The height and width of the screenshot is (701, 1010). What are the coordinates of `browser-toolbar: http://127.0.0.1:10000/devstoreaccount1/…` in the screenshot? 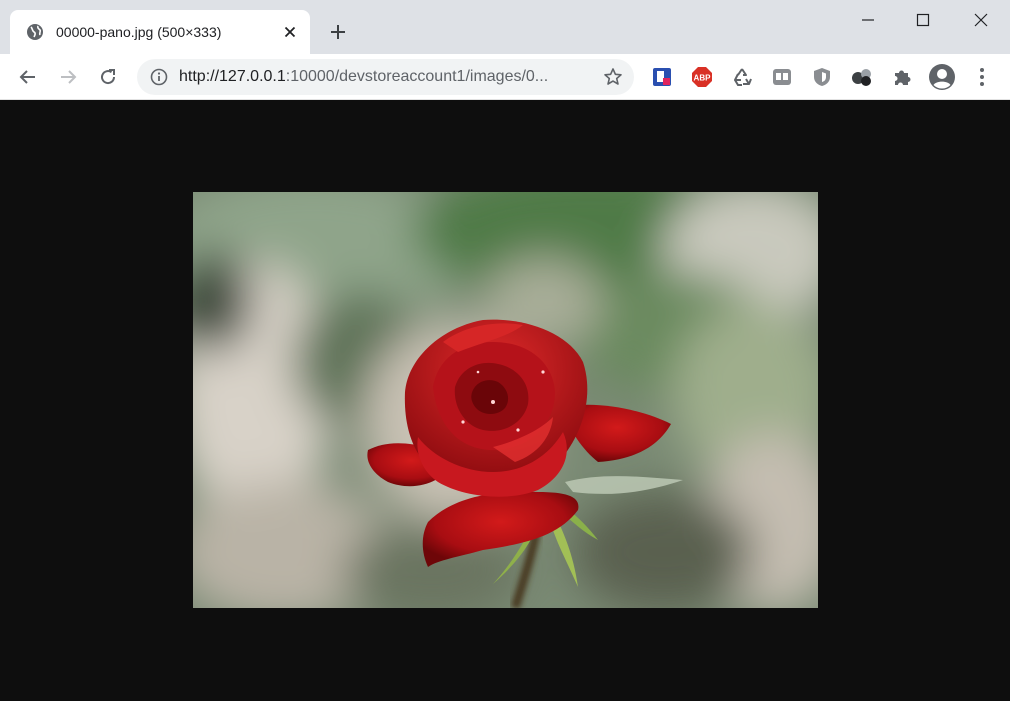 It's located at (505, 77).